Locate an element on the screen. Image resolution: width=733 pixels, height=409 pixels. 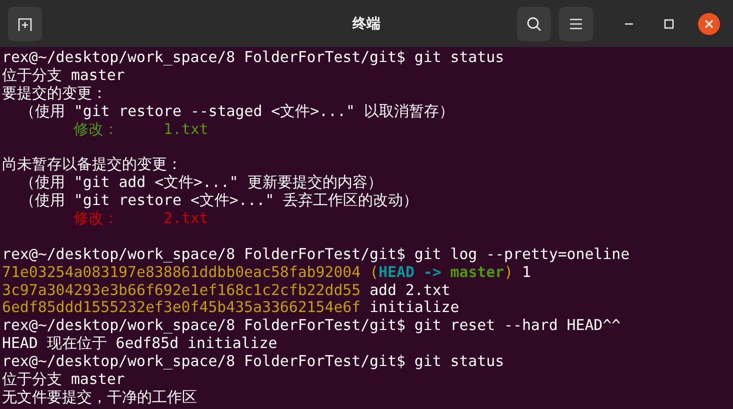
terminal-text: 无文件要提交，干净的工作区 is located at coordinates (99, 397).